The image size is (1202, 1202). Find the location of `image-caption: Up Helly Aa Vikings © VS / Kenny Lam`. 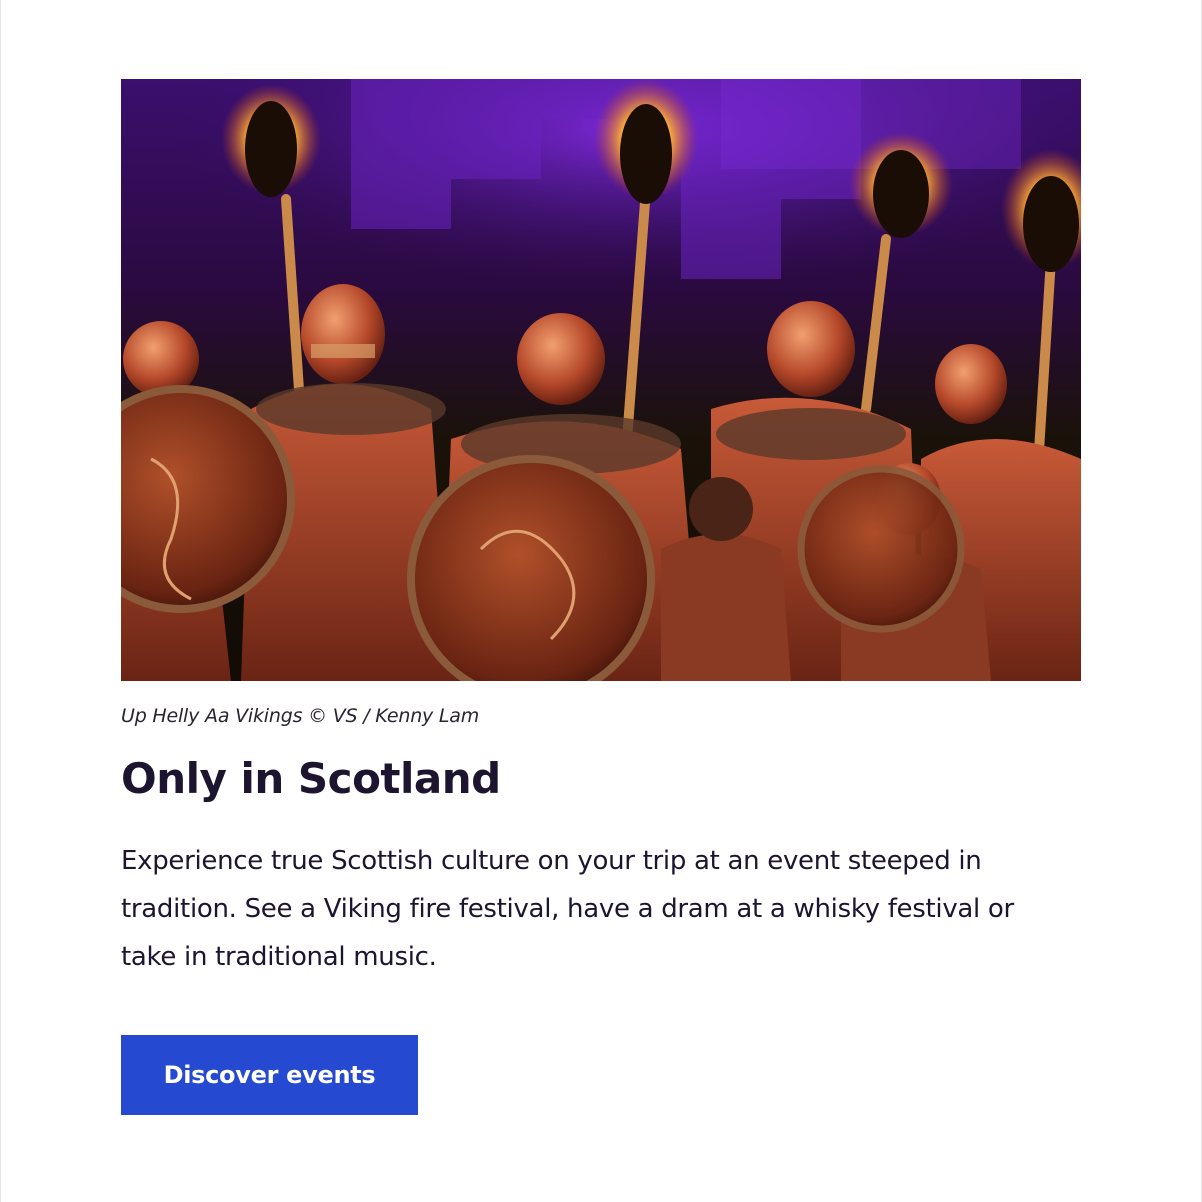

image-caption: Up Helly Aa Vikings © VS / Kenny Lam is located at coordinates (300, 716).